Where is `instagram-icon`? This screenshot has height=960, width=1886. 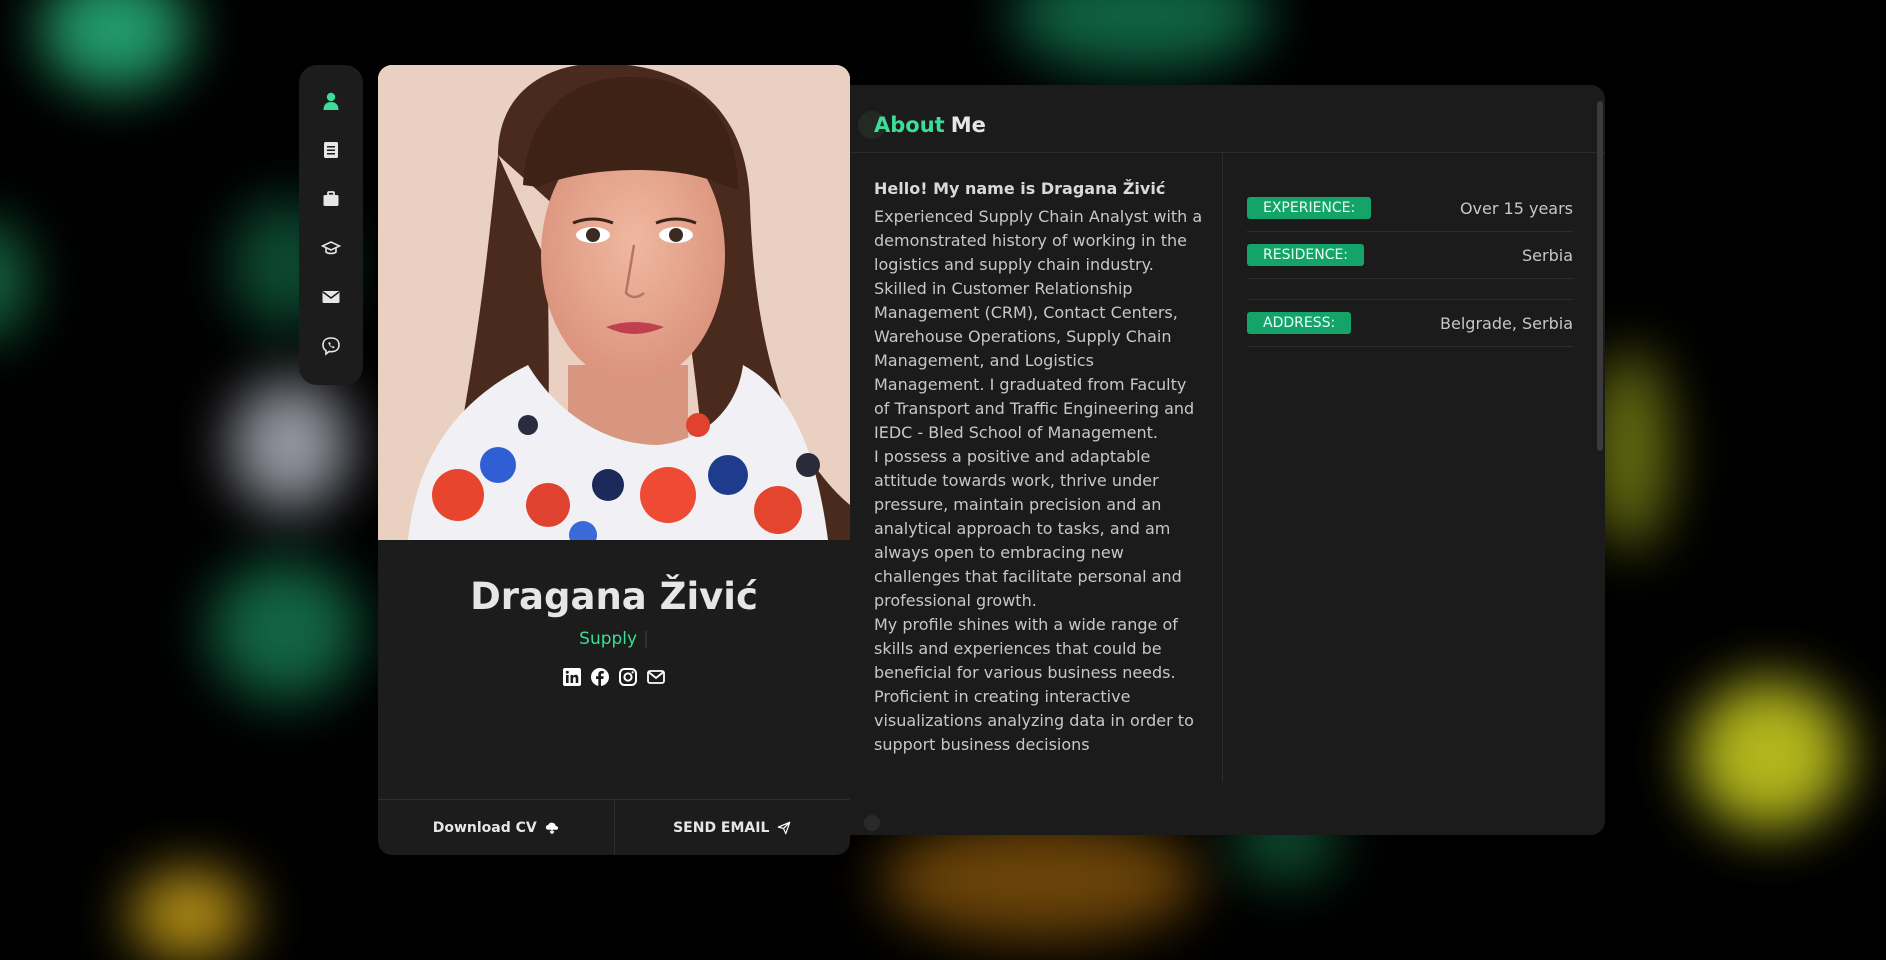
instagram-icon is located at coordinates (628, 677).